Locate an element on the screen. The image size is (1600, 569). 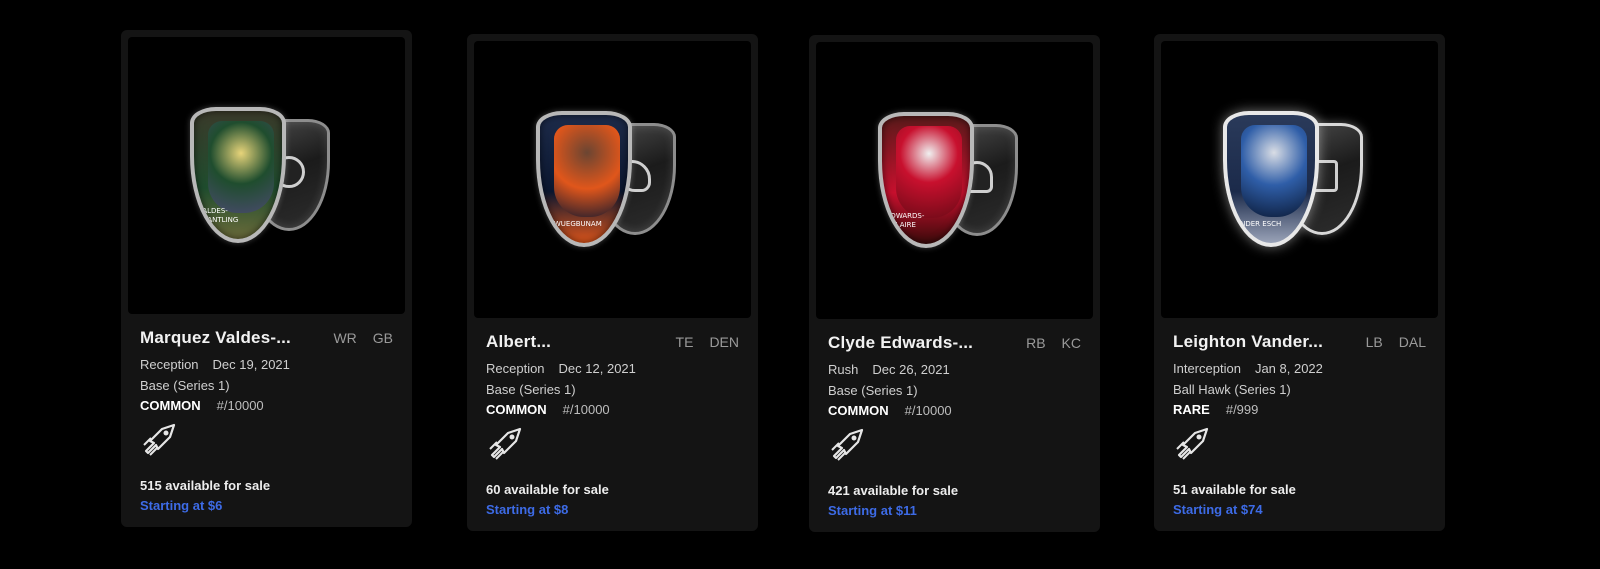
moment-shield: EDWARDS- HELAIRE is located at coordinates (953, 182).